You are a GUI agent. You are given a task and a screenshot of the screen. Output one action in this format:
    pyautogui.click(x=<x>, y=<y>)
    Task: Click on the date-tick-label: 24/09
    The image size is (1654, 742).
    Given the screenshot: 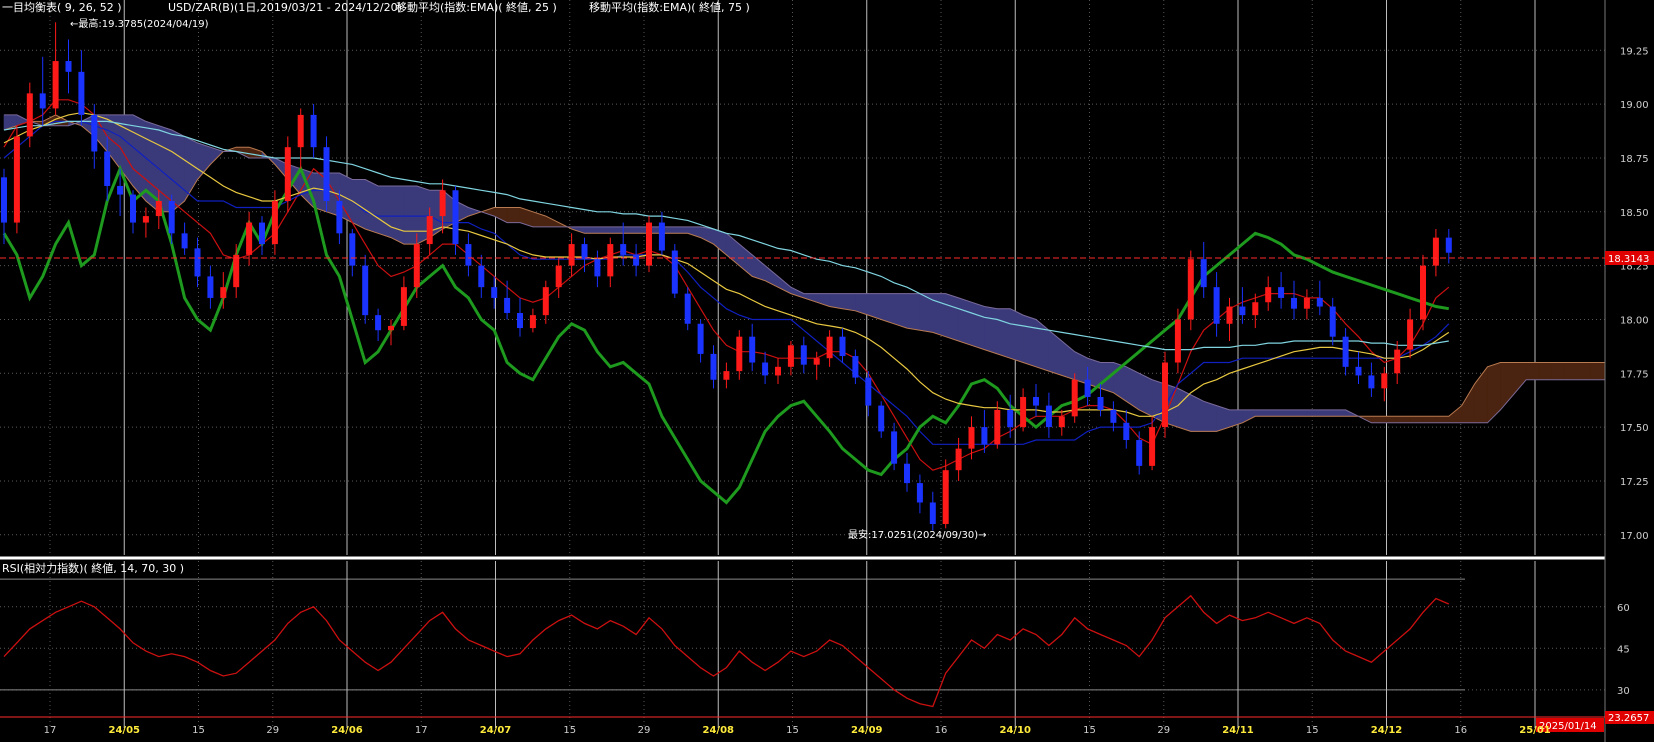 What is the action you would take?
    pyautogui.click(x=867, y=730)
    